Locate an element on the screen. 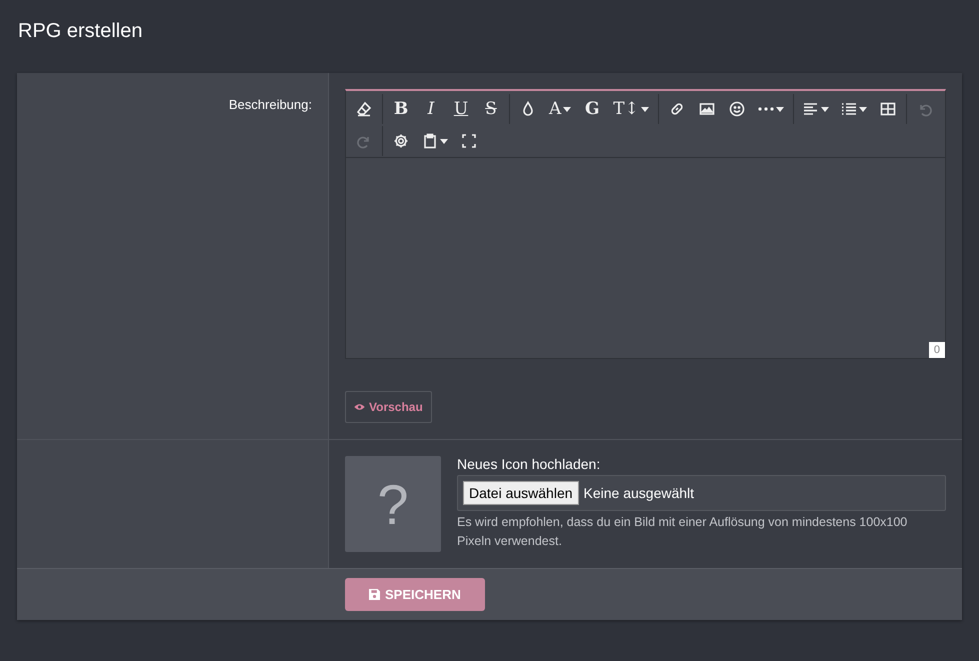 This screenshot has height=661, width=979. format-glyph: A is located at coordinates (555, 109).